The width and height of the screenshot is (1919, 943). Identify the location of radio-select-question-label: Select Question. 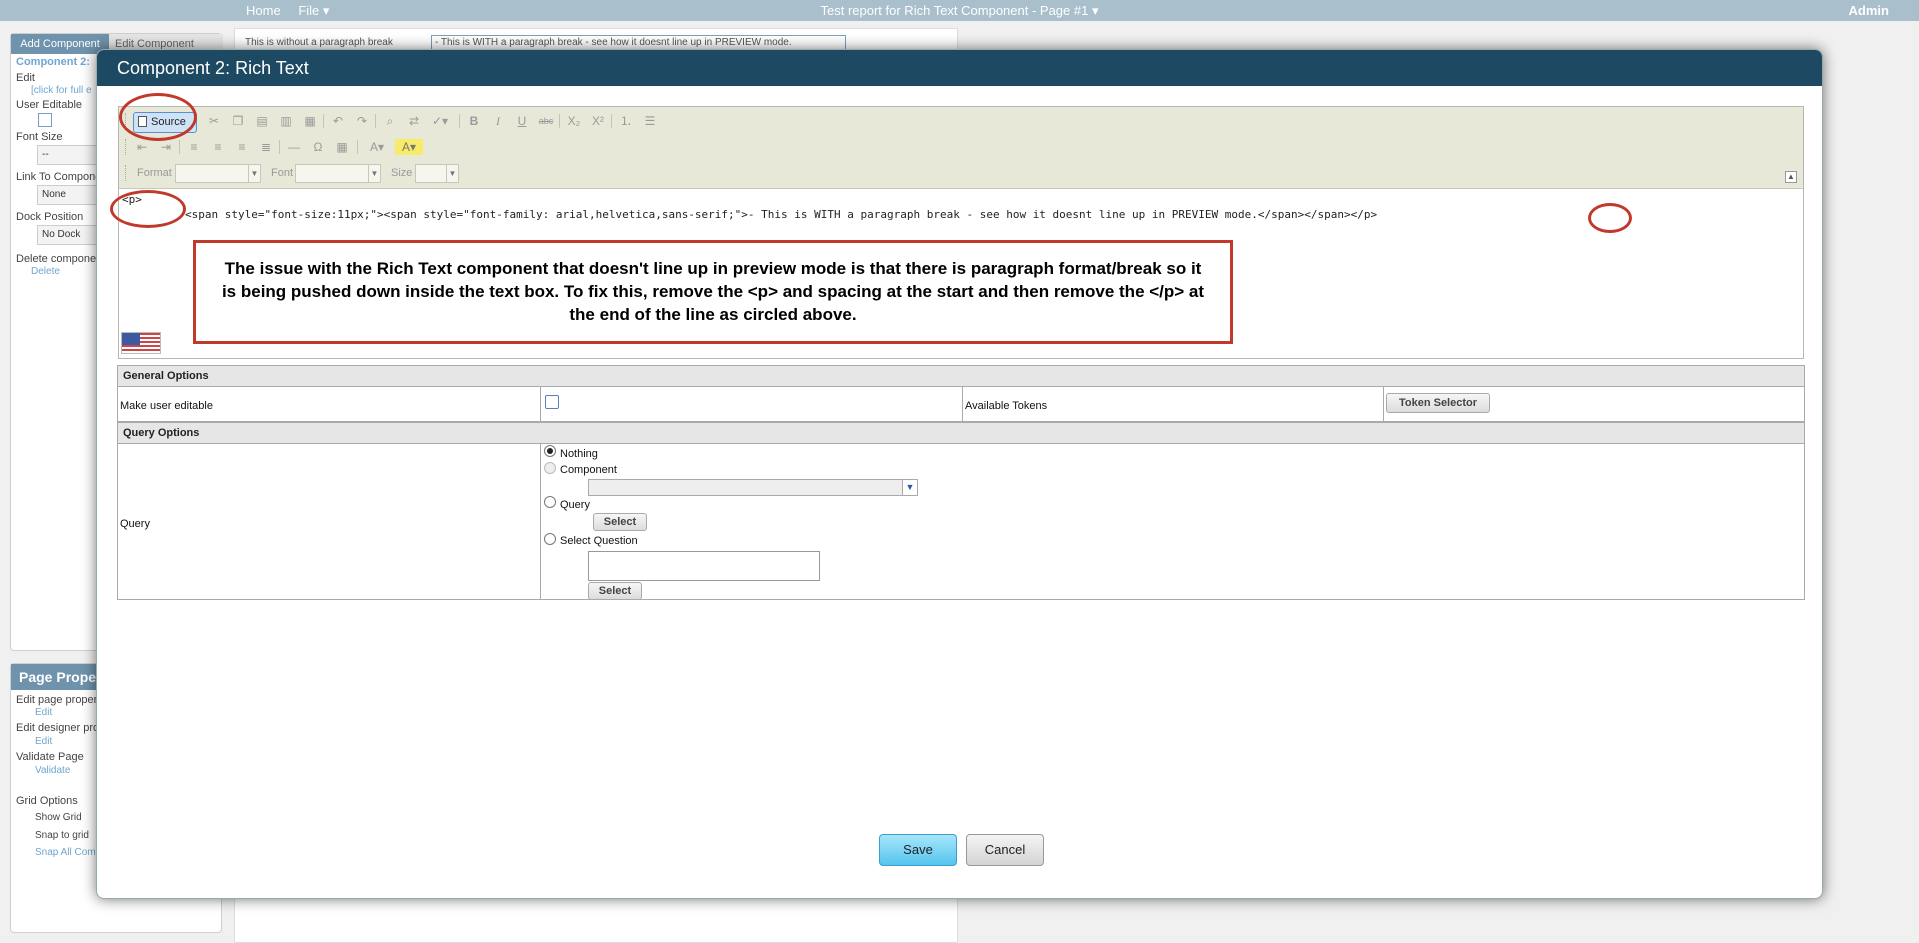
(599, 541).